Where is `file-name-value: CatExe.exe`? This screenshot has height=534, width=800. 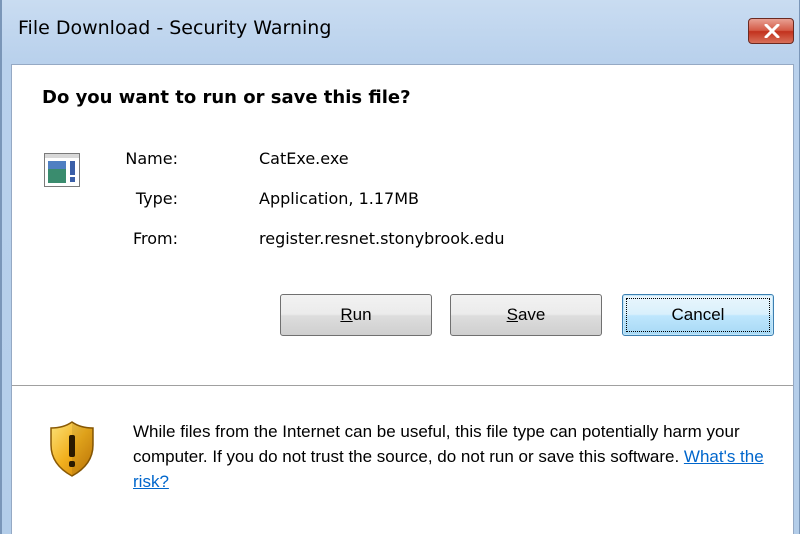
file-name-value: CatExe.exe is located at coordinates (304, 158).